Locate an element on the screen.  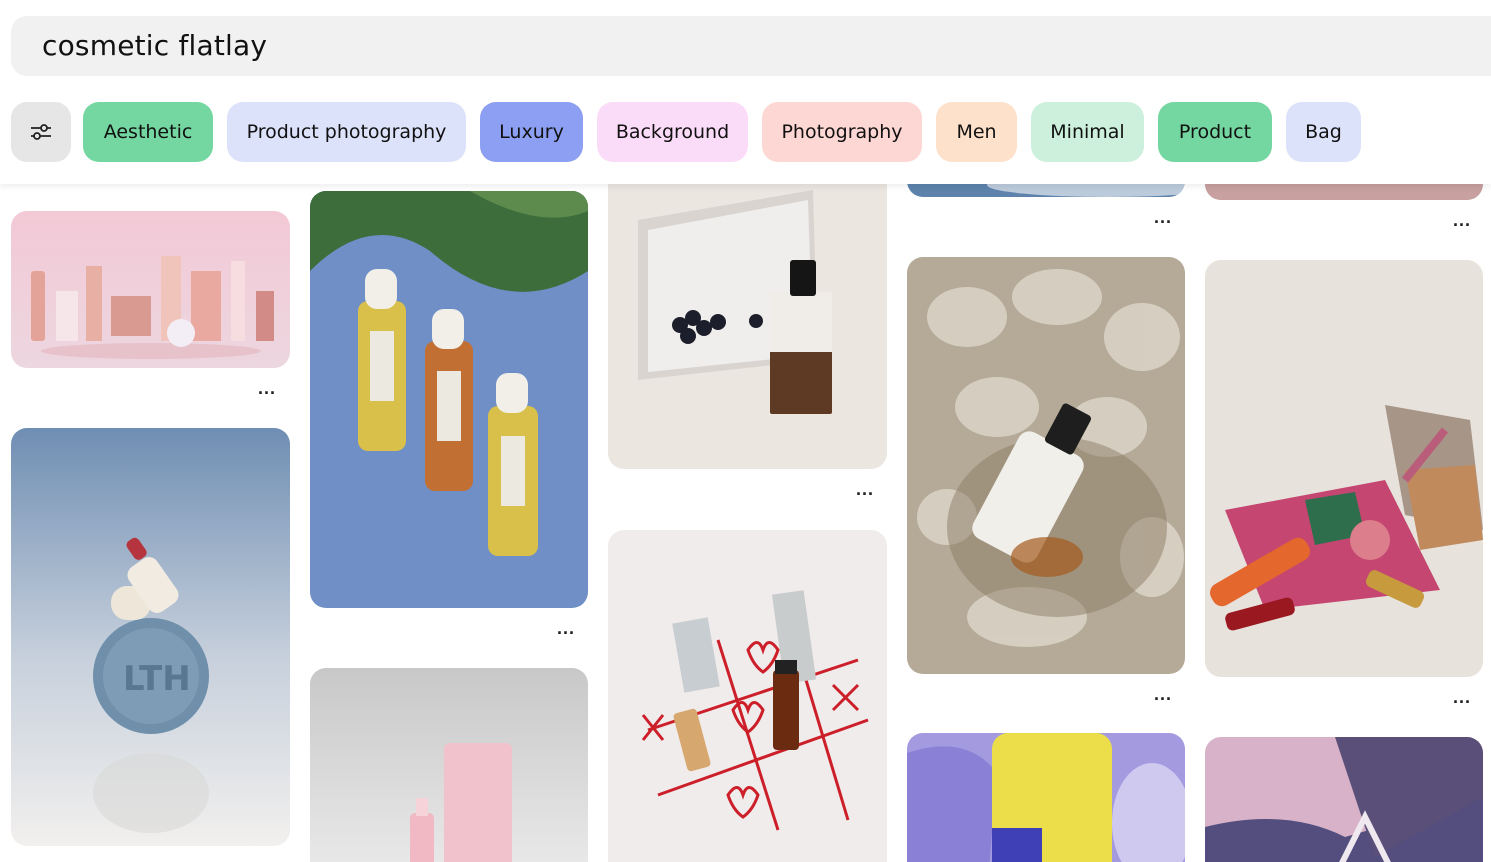
serum-bottles-reflection-image is located at coordinates (449, 399).